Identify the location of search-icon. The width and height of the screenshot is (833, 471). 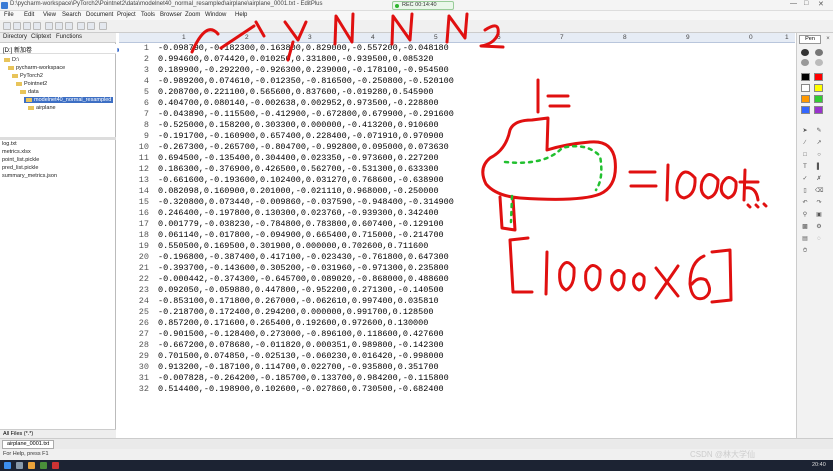
(19, 465).